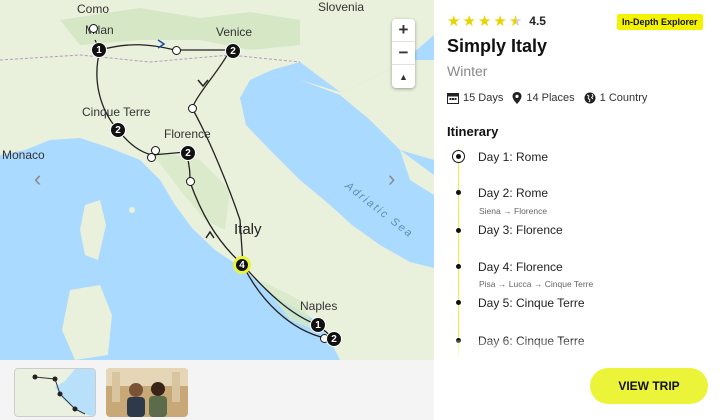 Image resolution: width=720 pixels, height=420 pixels. What do you see at coordinates (490, 211) in the screenshot?
I see `via-place: Siena` at bounding box center [490, 211].